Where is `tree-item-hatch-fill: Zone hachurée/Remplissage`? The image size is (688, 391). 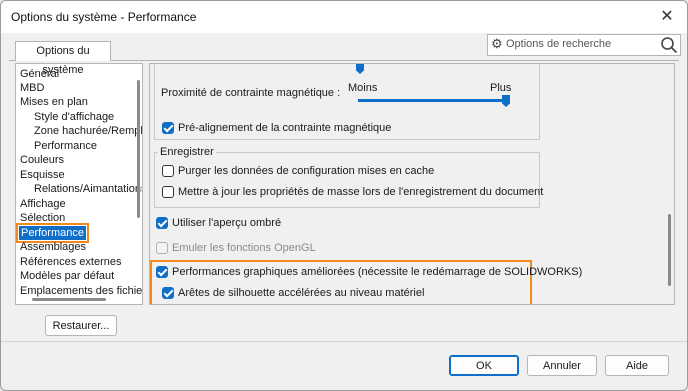
tree-item-hatch-fill: Zone hachurée/Remplissage is located at coordinates (88, 131).